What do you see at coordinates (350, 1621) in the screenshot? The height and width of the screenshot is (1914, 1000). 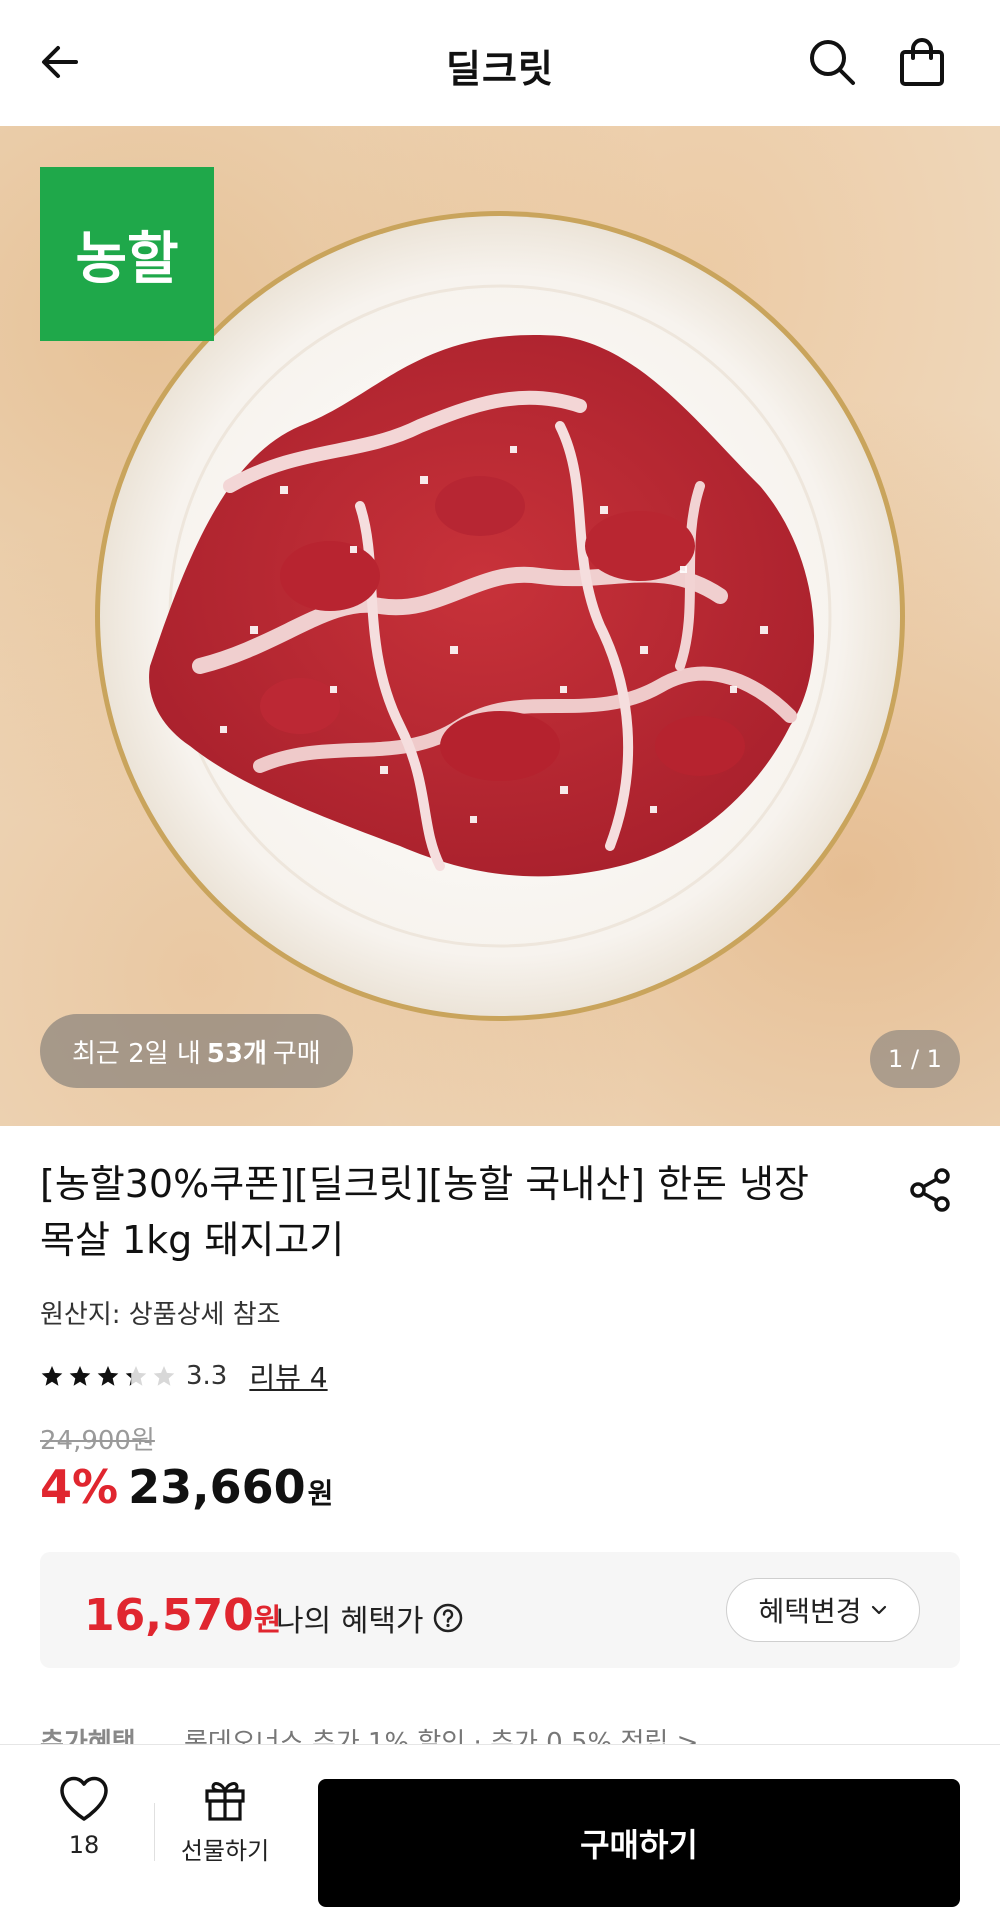 I see `benefit-label-text: 나의 혜택가` at bounding box center [350, 1621].